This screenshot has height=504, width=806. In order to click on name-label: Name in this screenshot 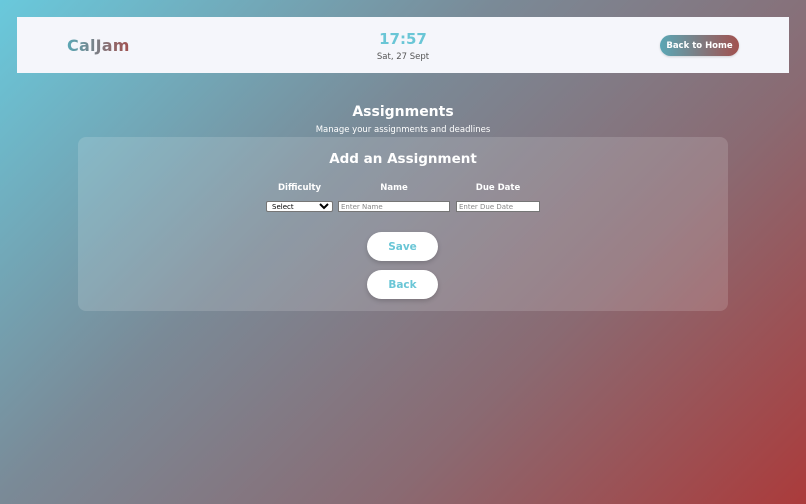, I will do `click(394, 188)`.